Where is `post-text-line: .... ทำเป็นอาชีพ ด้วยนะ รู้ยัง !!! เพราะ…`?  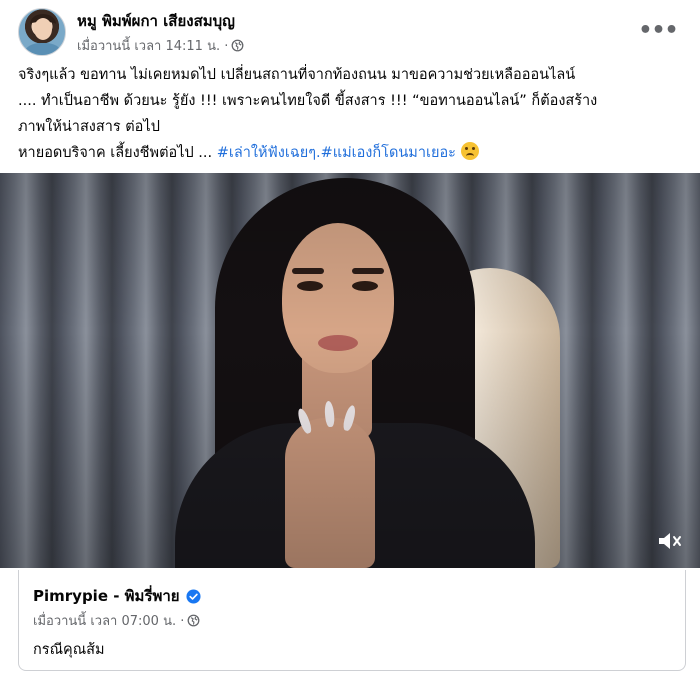
post-text-line: .... ทำเป็นอาชีพ ด้วยนะ รู้ยัง !!! เพราะ… is located at coordinates (308, 101).